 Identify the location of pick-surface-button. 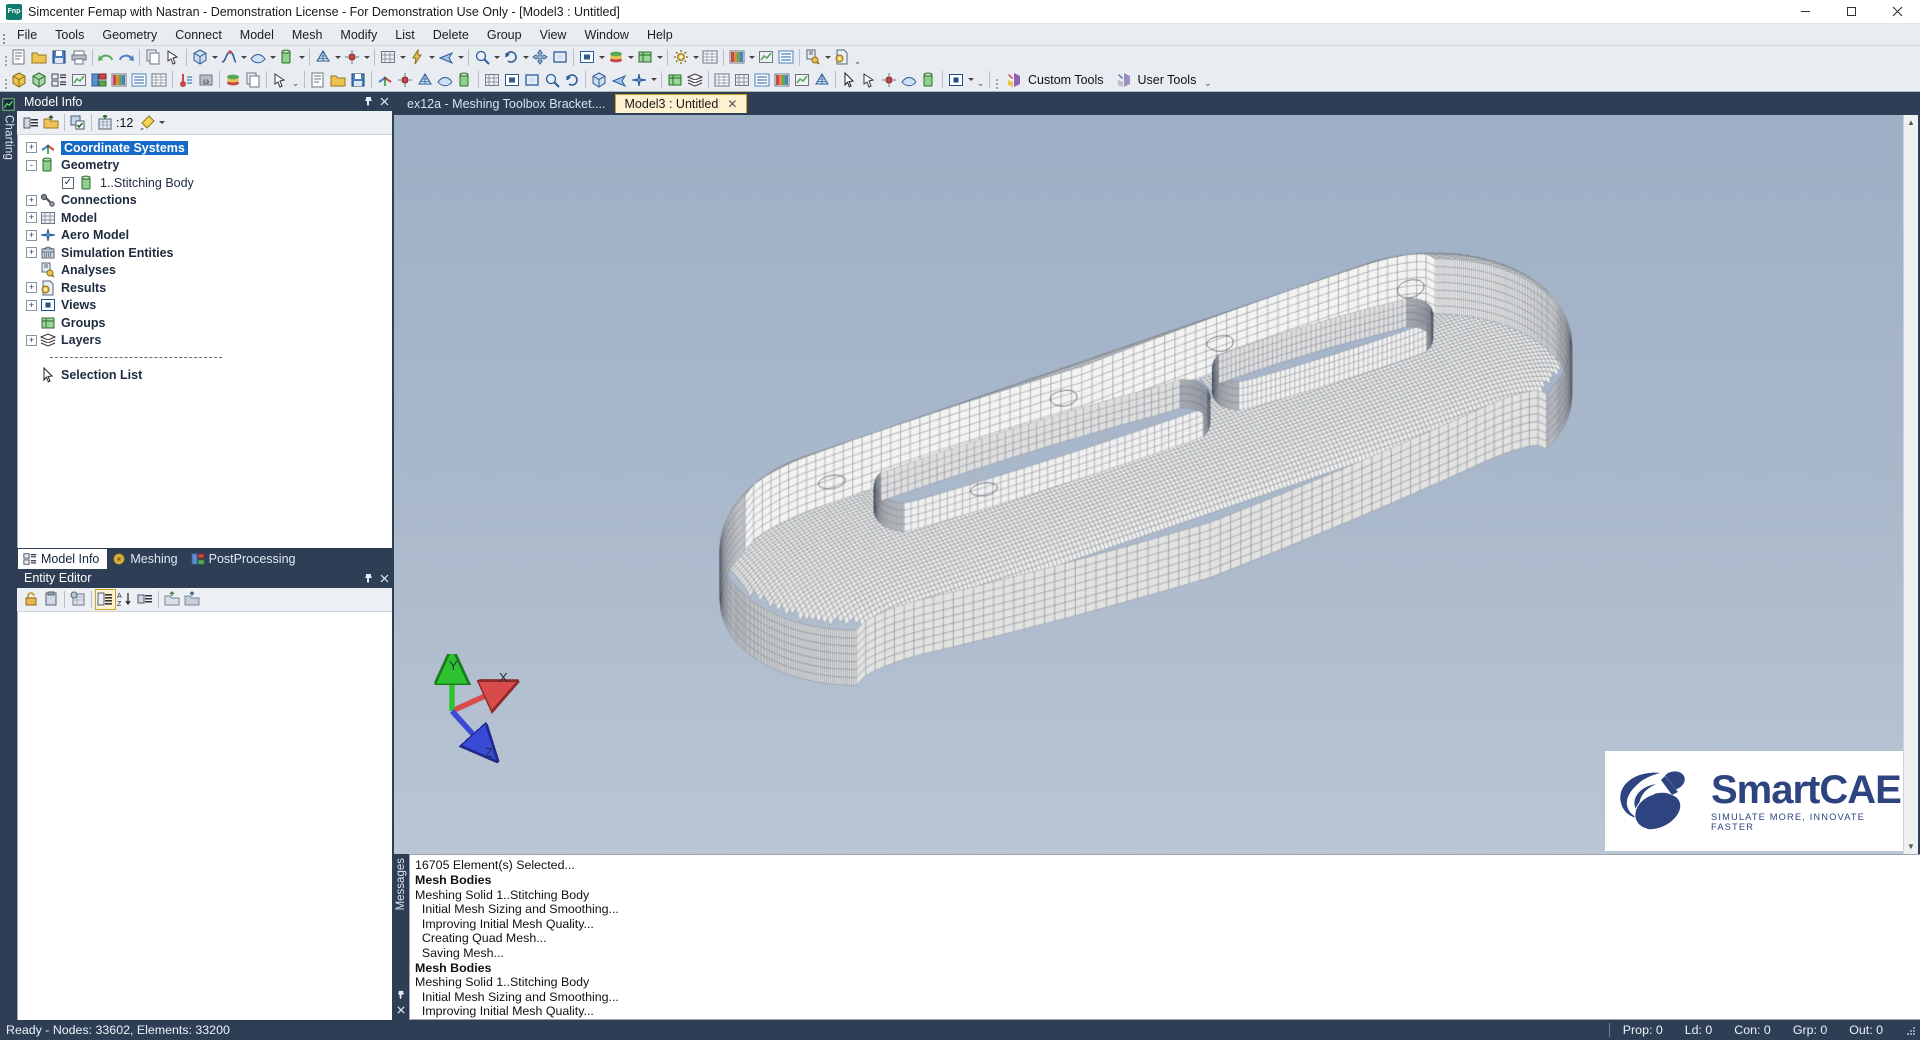
(909, 79).